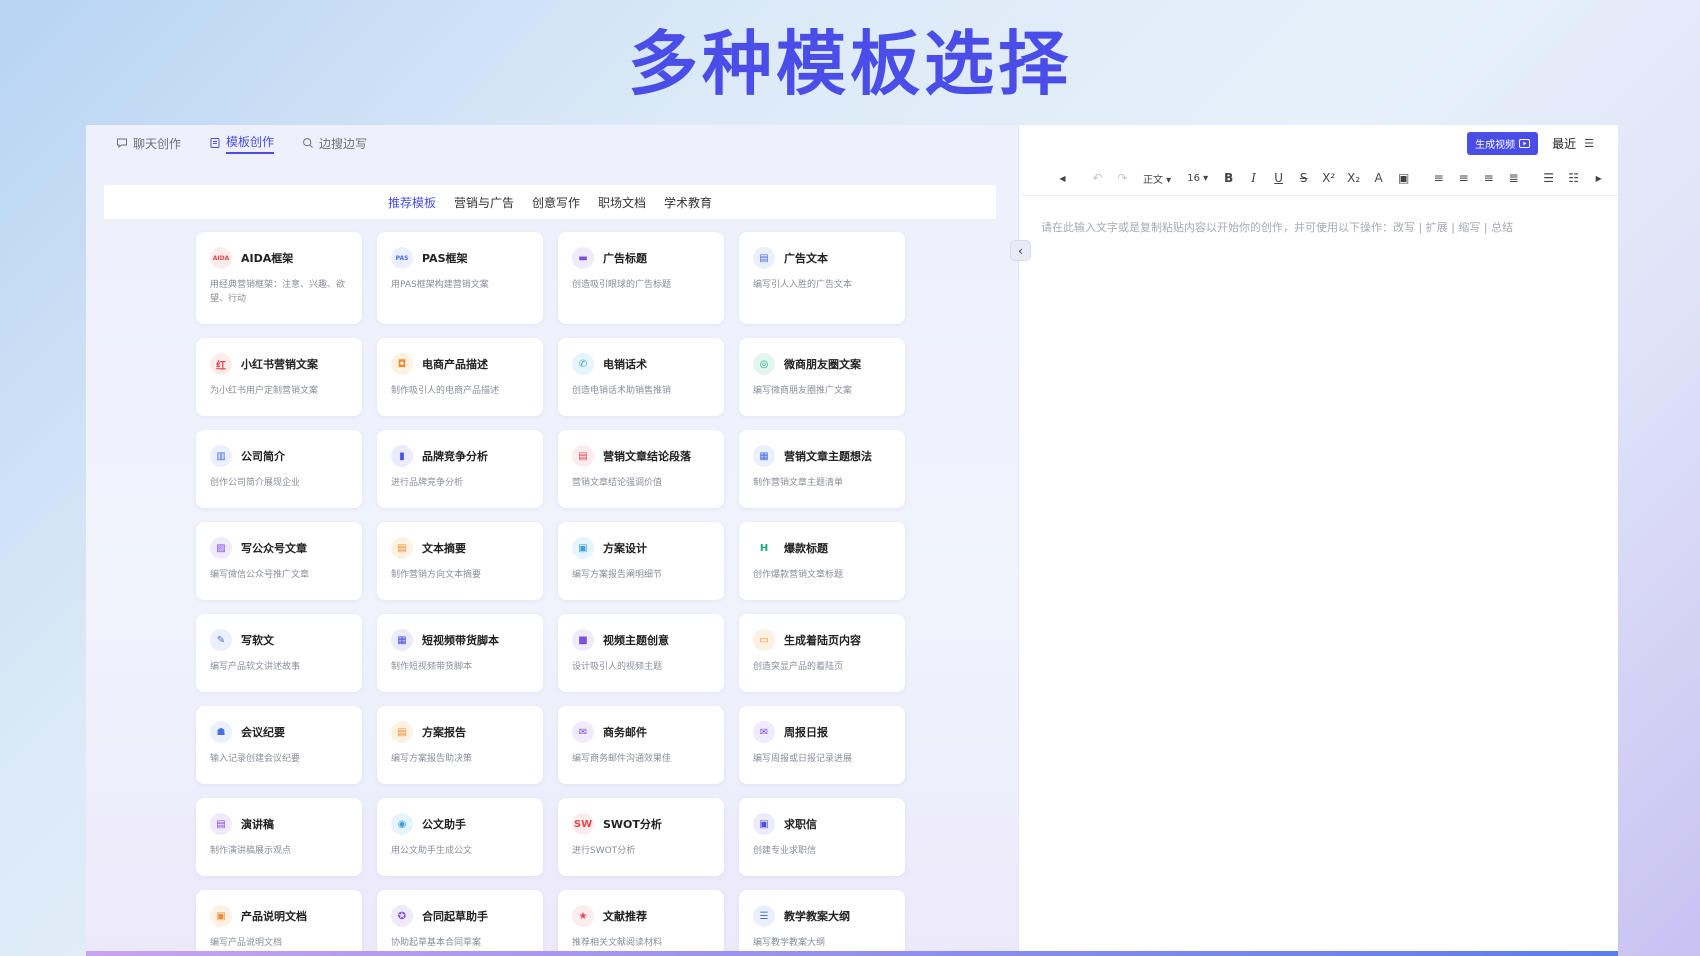 This screenshot has width=1700, height=956. Describe the element at coordinates (822, 377) in the screenshot. I see `template-card: ◎ 微商朋友圈文案 编写微商朋友圈推广文案` at that location.